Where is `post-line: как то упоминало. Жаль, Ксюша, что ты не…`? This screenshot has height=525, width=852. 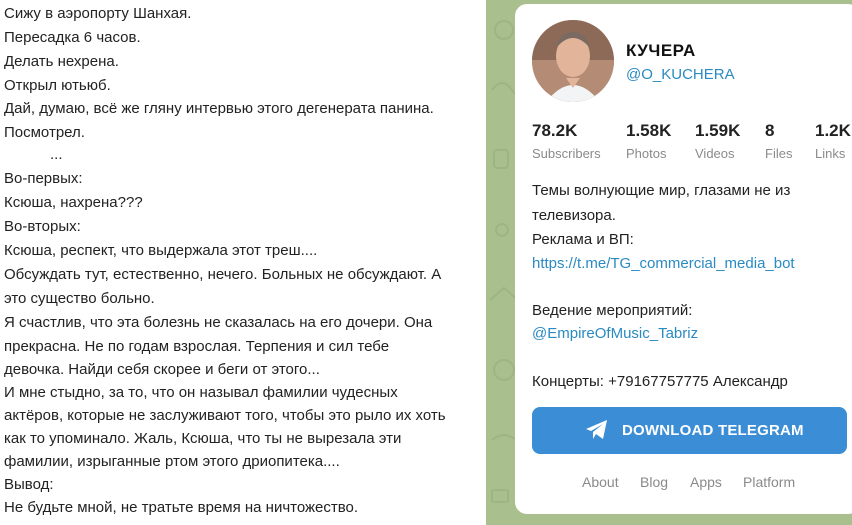 post-line: как то упоминало. Жаль, Ксюша, что ты не… is located at coordinates (203, 438).